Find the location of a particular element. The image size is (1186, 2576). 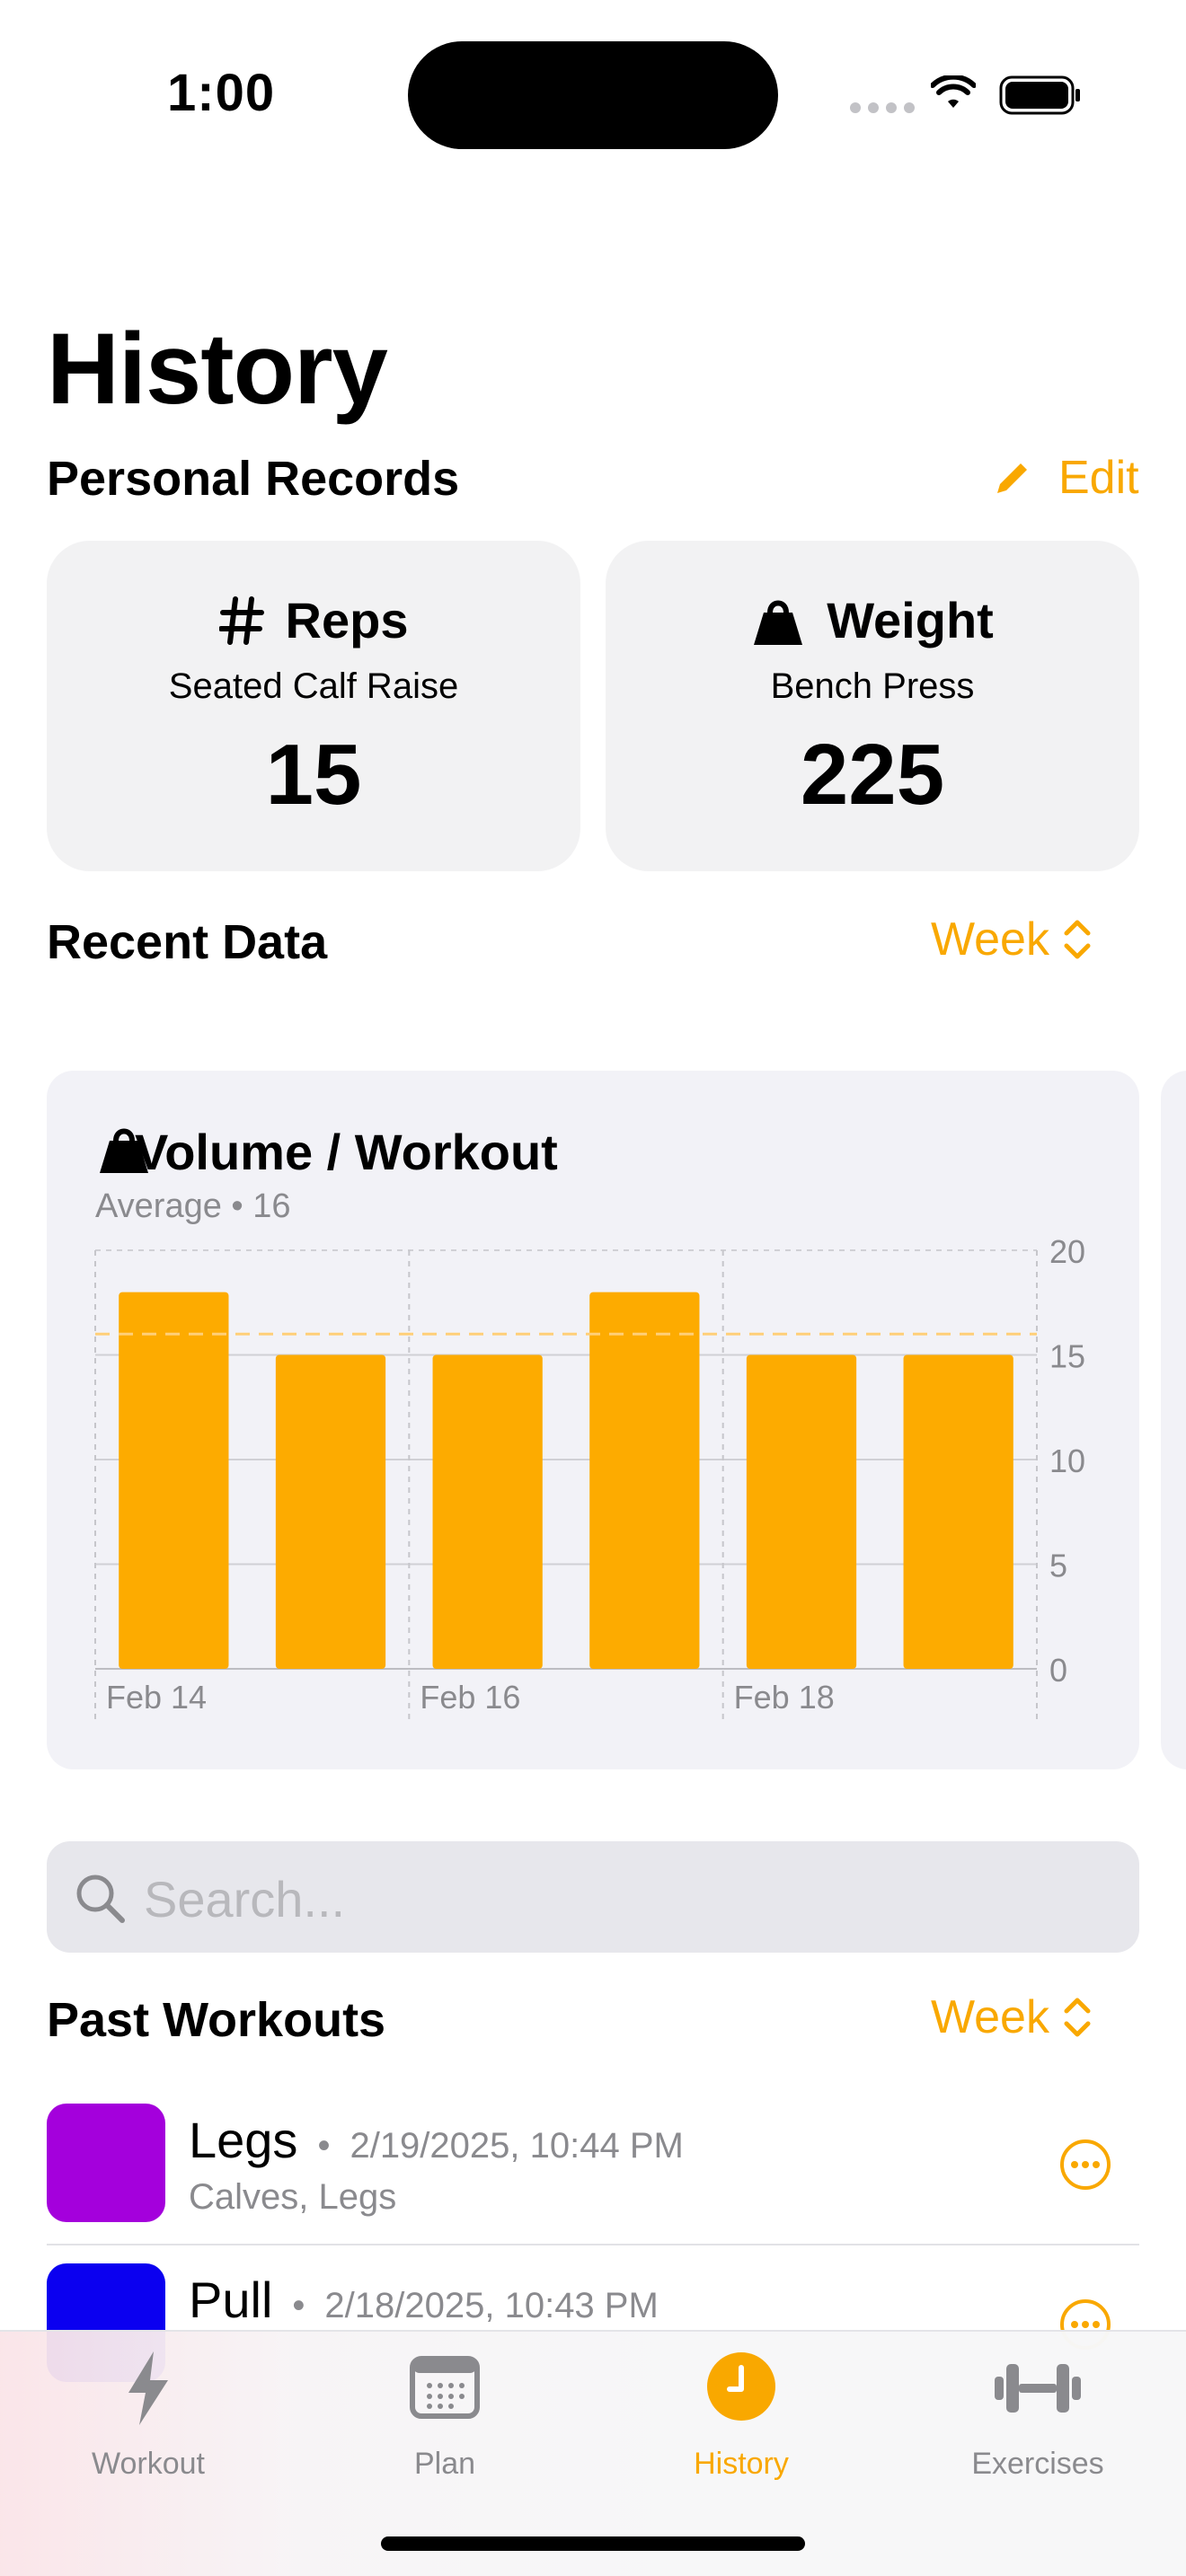

past-workouts-title: Past Workouts is located at coordinates (216, 2020).